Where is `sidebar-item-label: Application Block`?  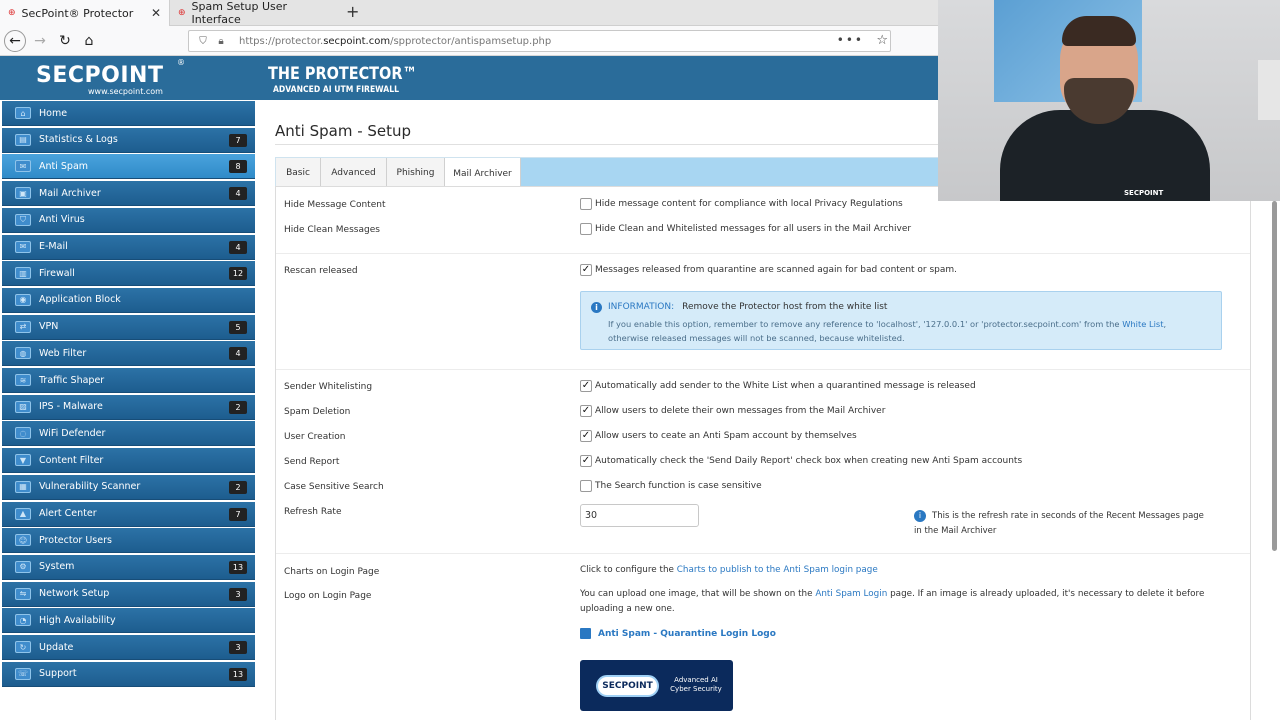
sidebar-item-label: Application Block is located at coordinates (80, 300).